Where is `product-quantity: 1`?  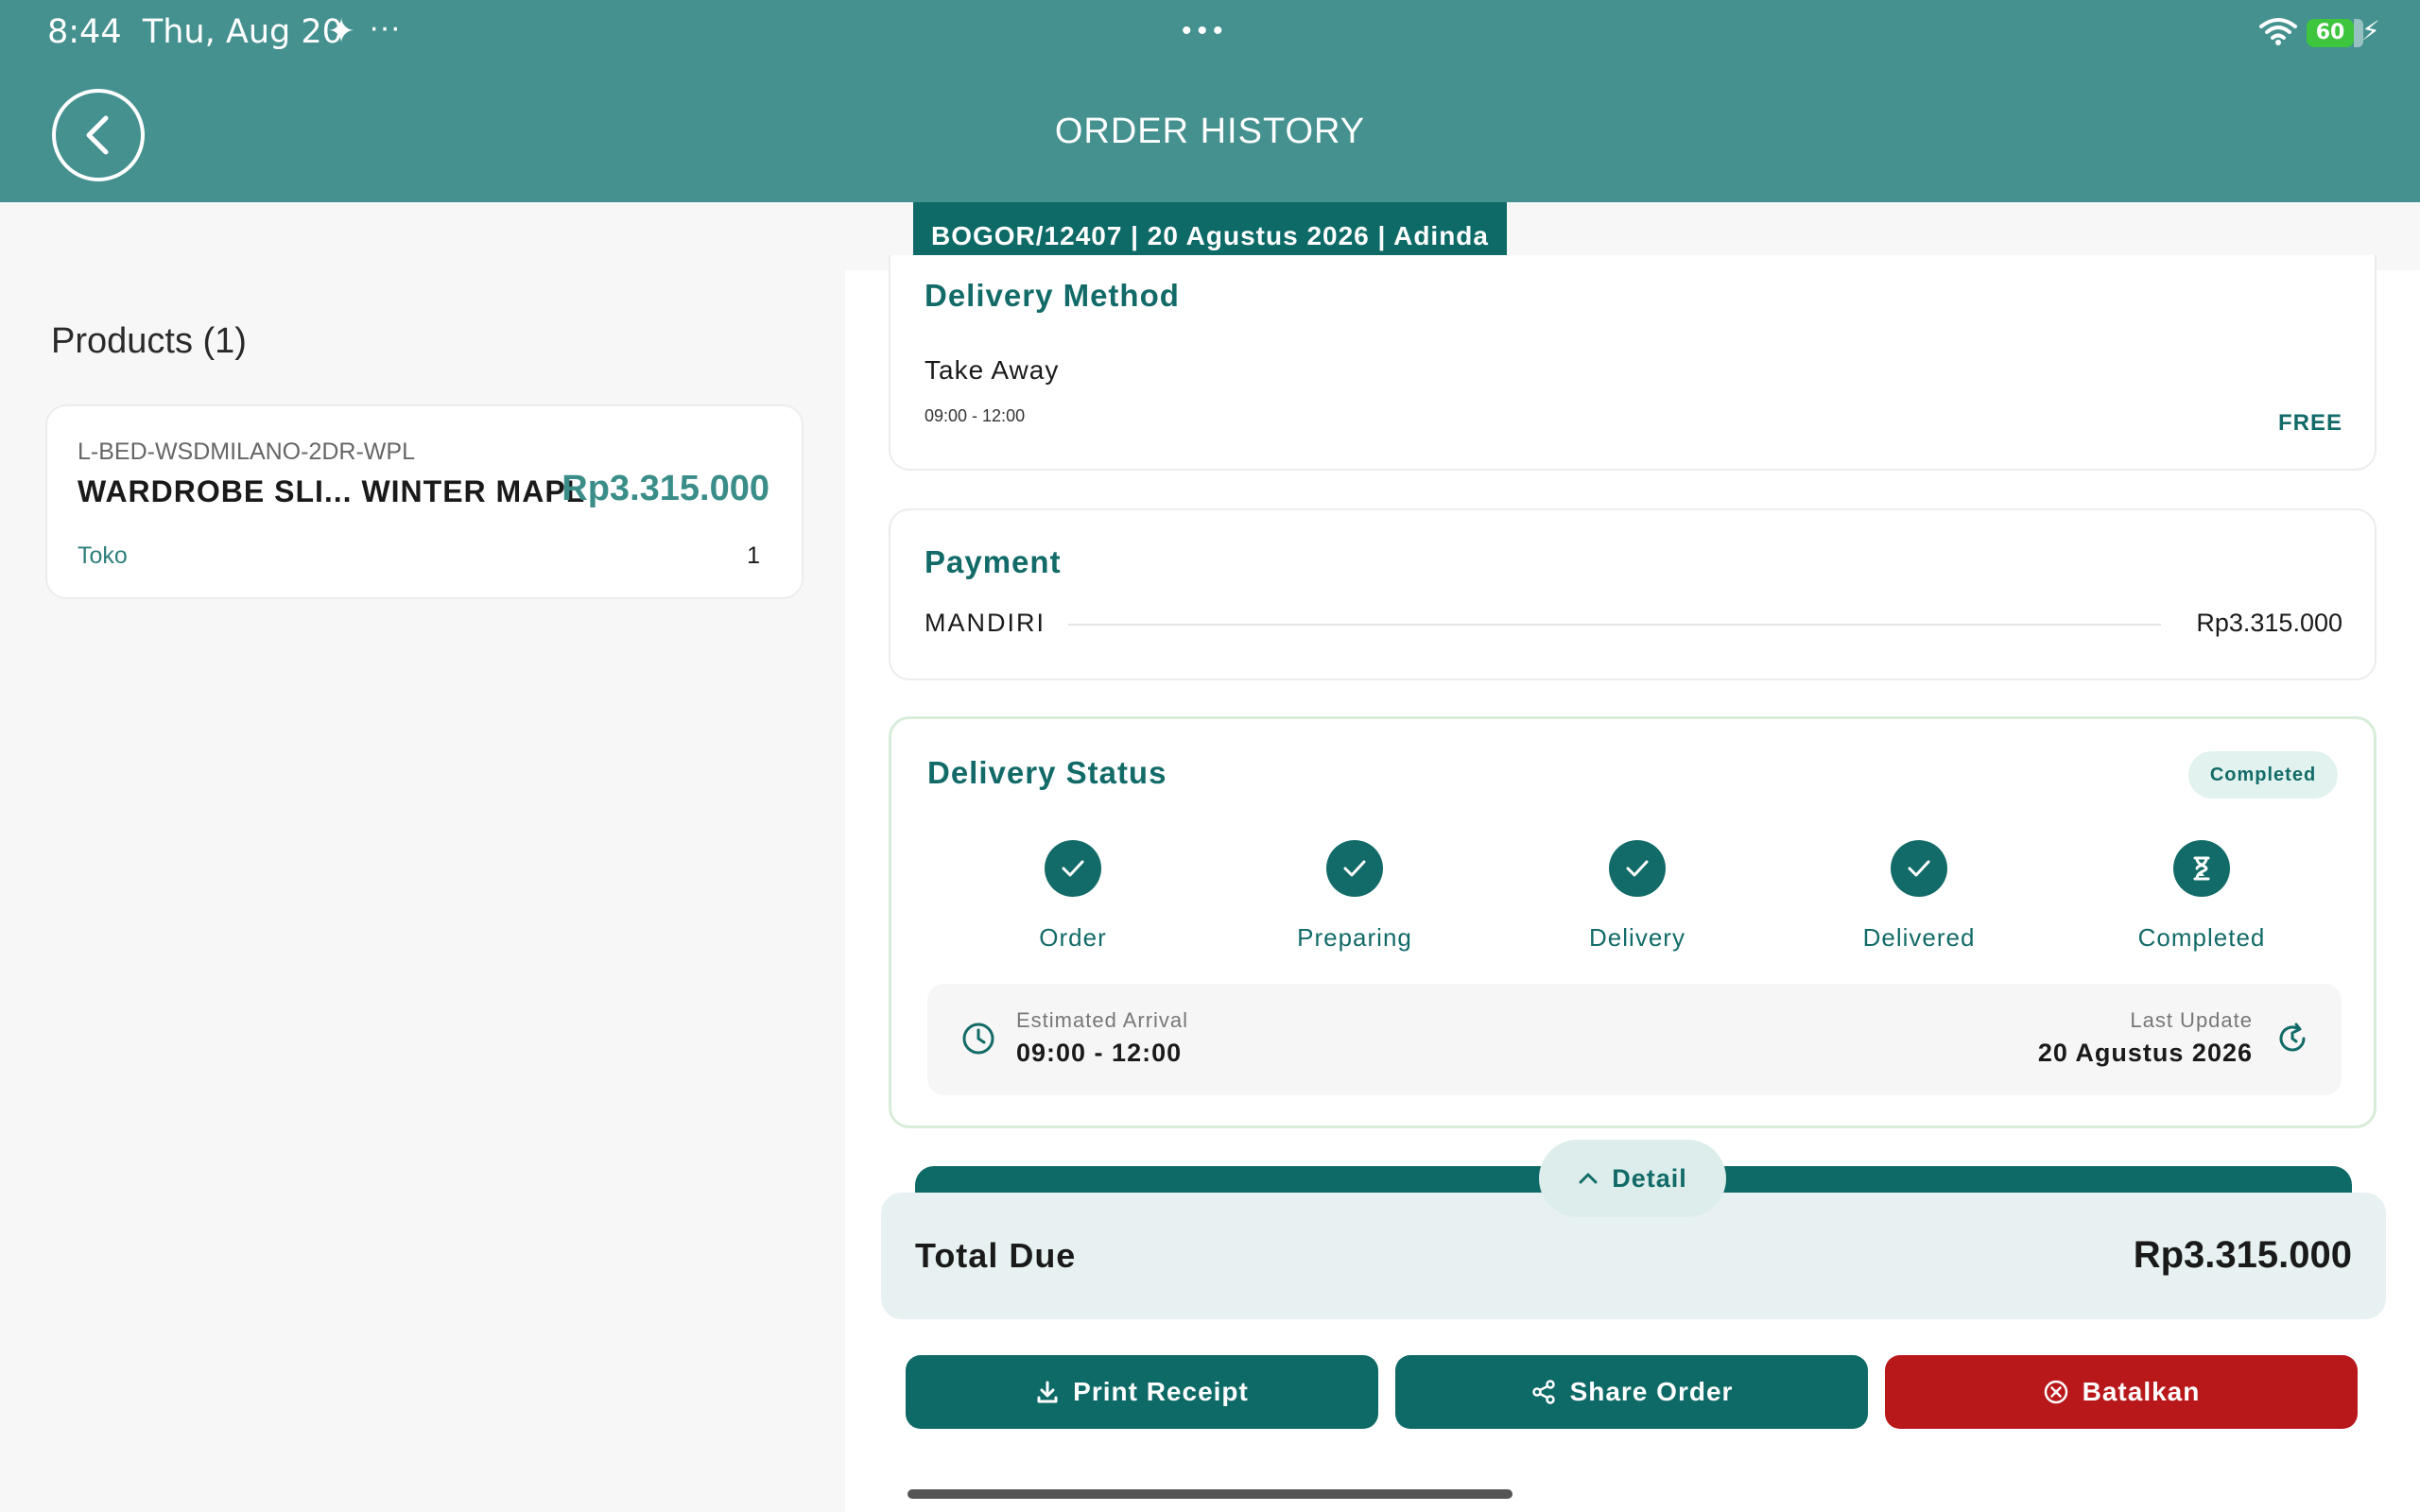 product-quantity: 1 is located at coordinates (753, 555).